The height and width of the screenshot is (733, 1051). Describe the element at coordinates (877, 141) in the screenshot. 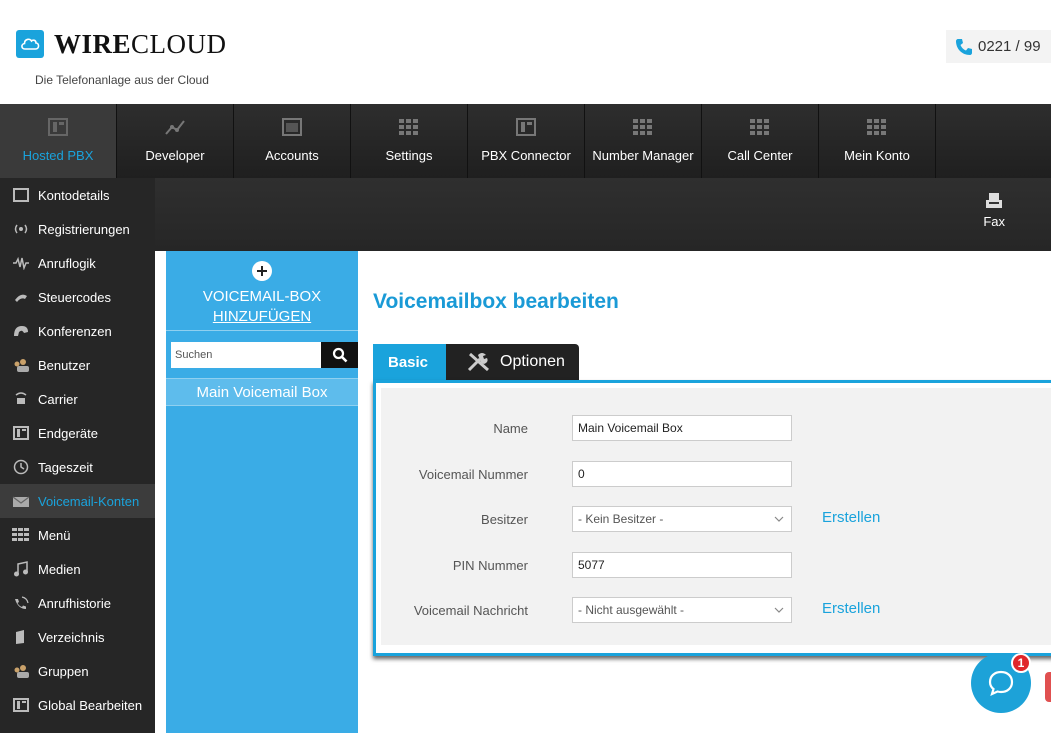

I see `nav-mein-konto: Mein Konto` at that location.